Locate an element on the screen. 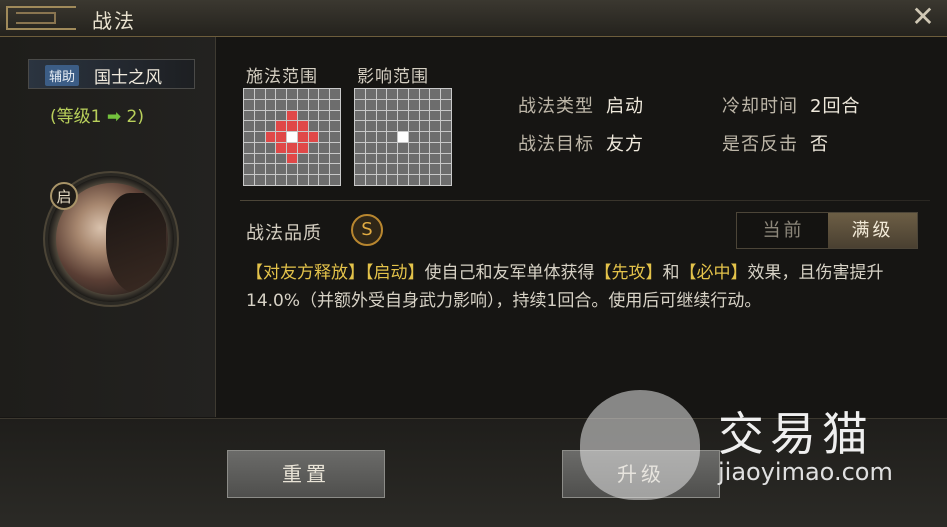  skill-type-label: 战法类型 is located at coordinates (556, 106).